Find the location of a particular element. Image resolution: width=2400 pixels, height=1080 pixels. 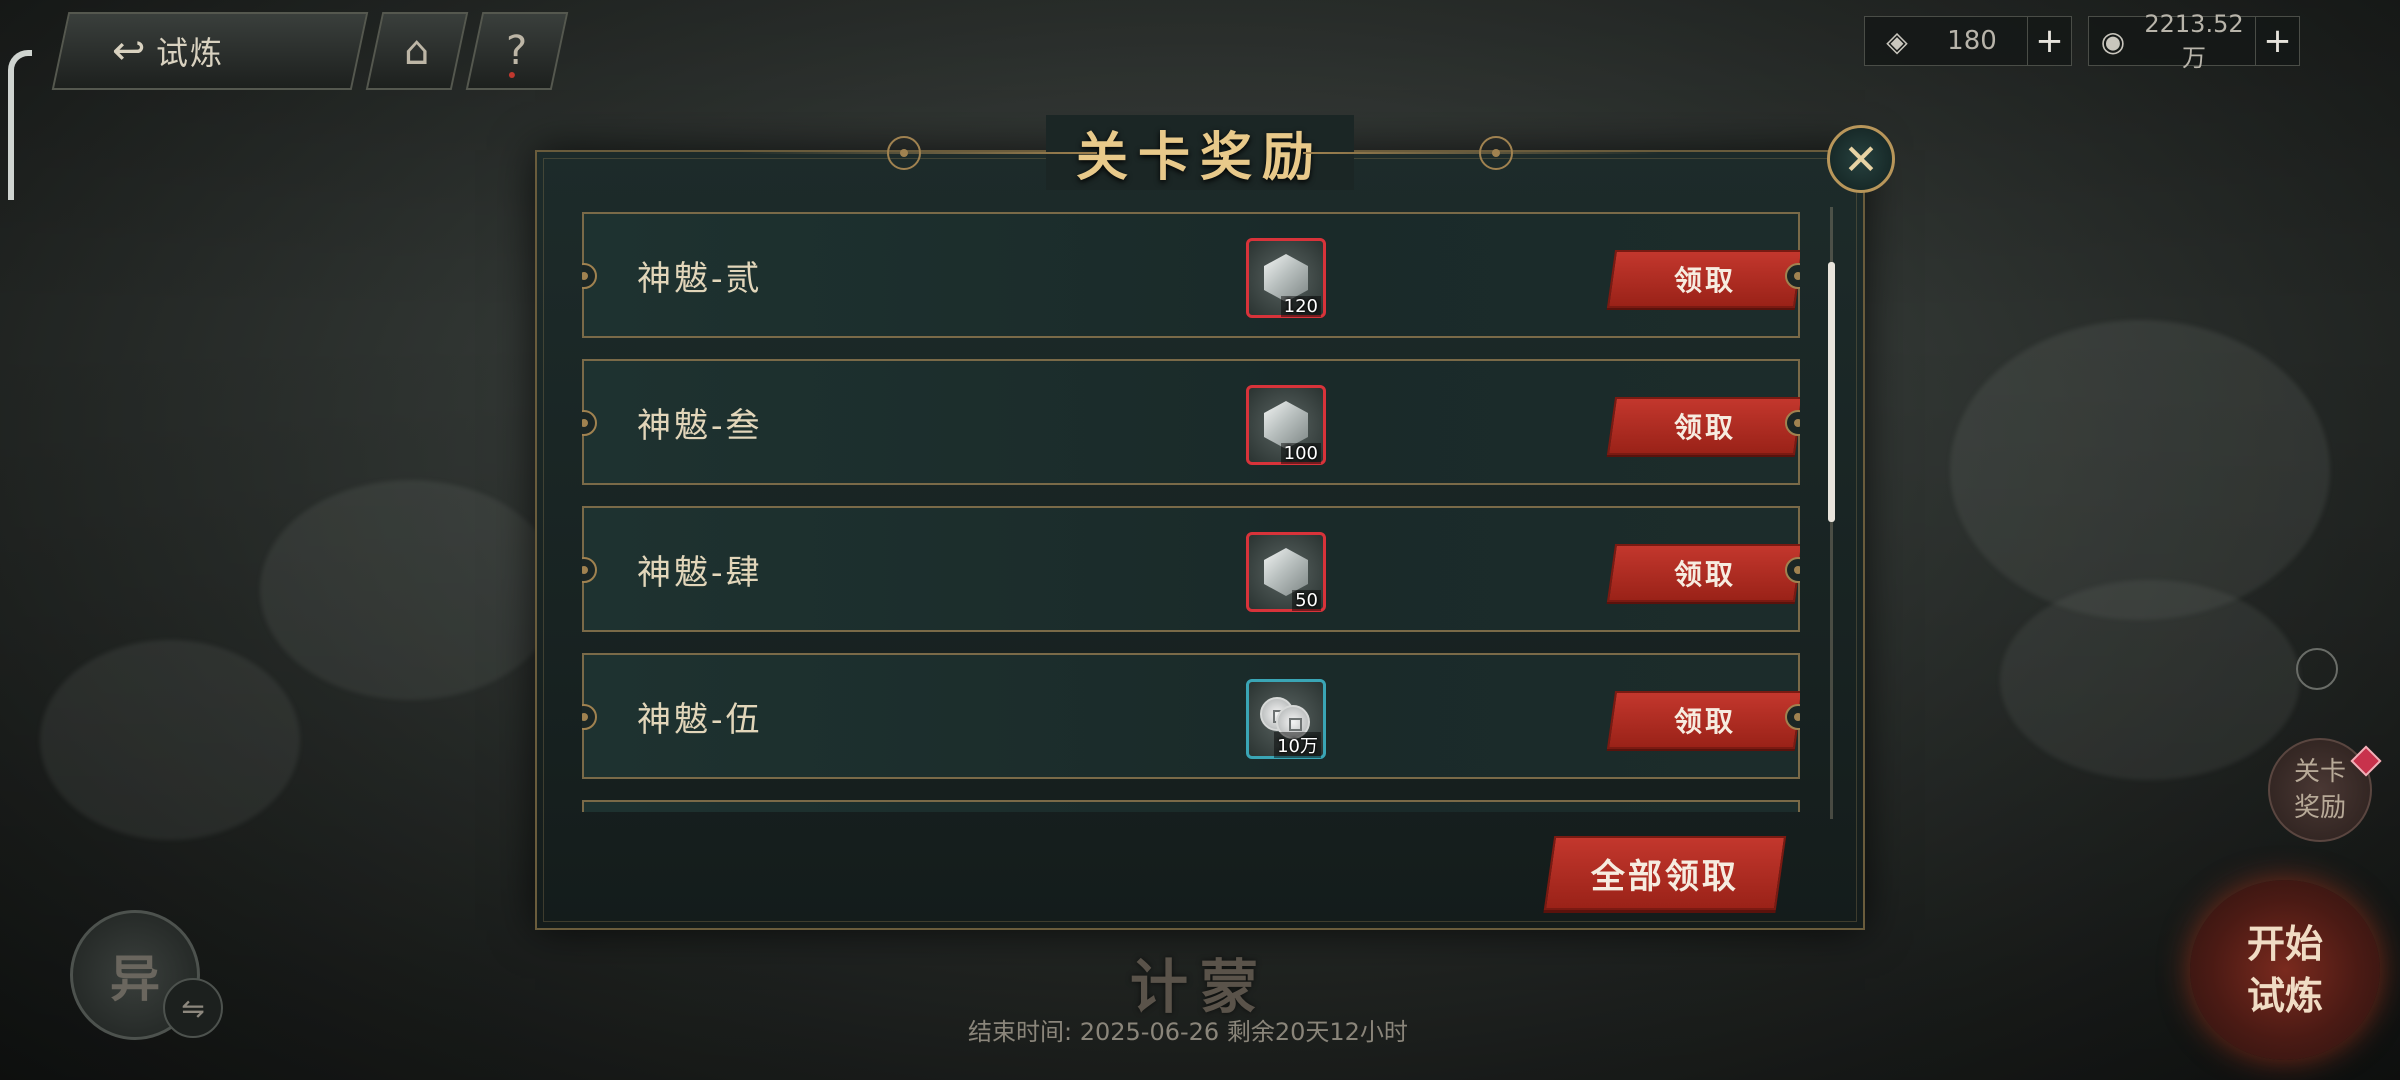

close-icon: ✕ is located at coordinates (1861, 159).